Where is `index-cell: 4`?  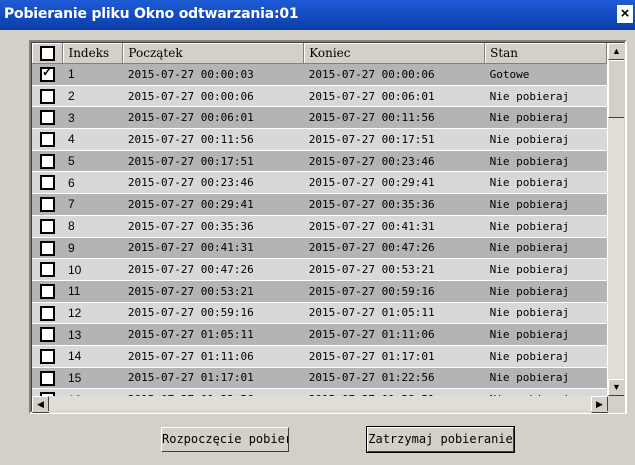 index-cell: 4 is located at coordinates (92, 139).